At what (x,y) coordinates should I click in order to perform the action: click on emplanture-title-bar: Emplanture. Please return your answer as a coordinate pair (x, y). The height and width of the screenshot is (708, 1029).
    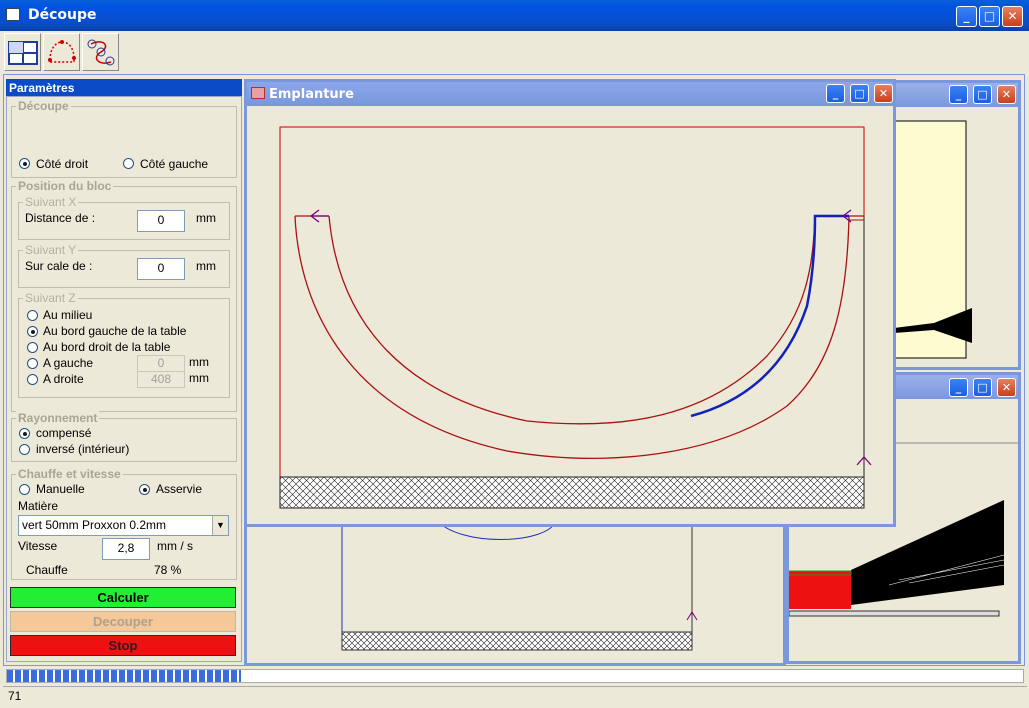
    Looking at the image, I should click on (570, 94).